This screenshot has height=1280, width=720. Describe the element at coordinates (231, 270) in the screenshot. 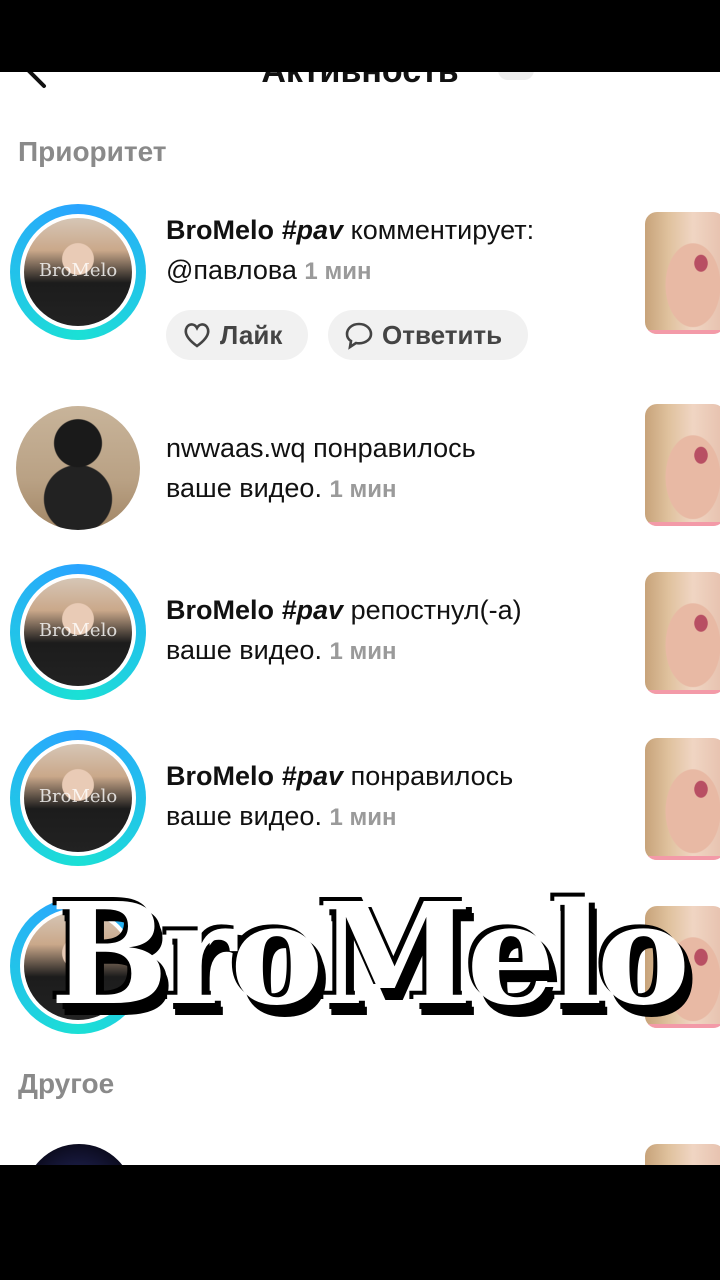

I see `comment-text: @павлова` at that location.